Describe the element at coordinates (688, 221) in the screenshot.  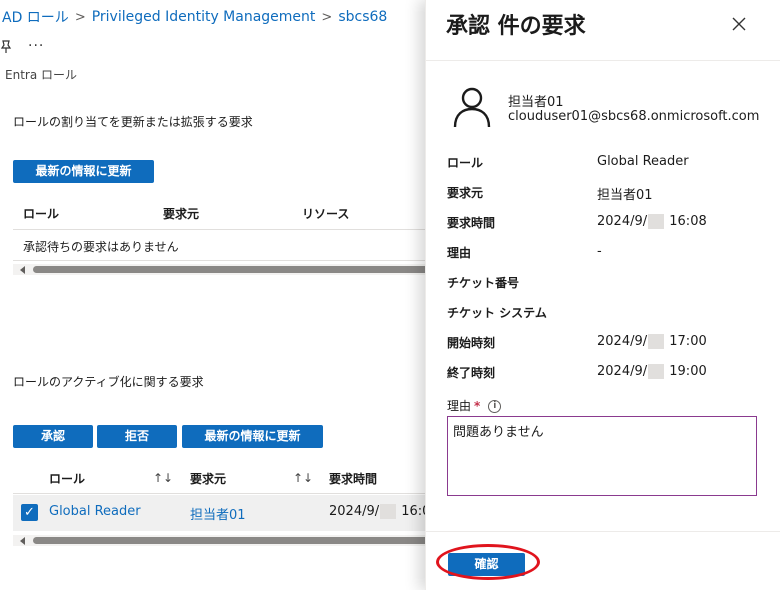
I see `request-time-clock: 16:08` at that location.